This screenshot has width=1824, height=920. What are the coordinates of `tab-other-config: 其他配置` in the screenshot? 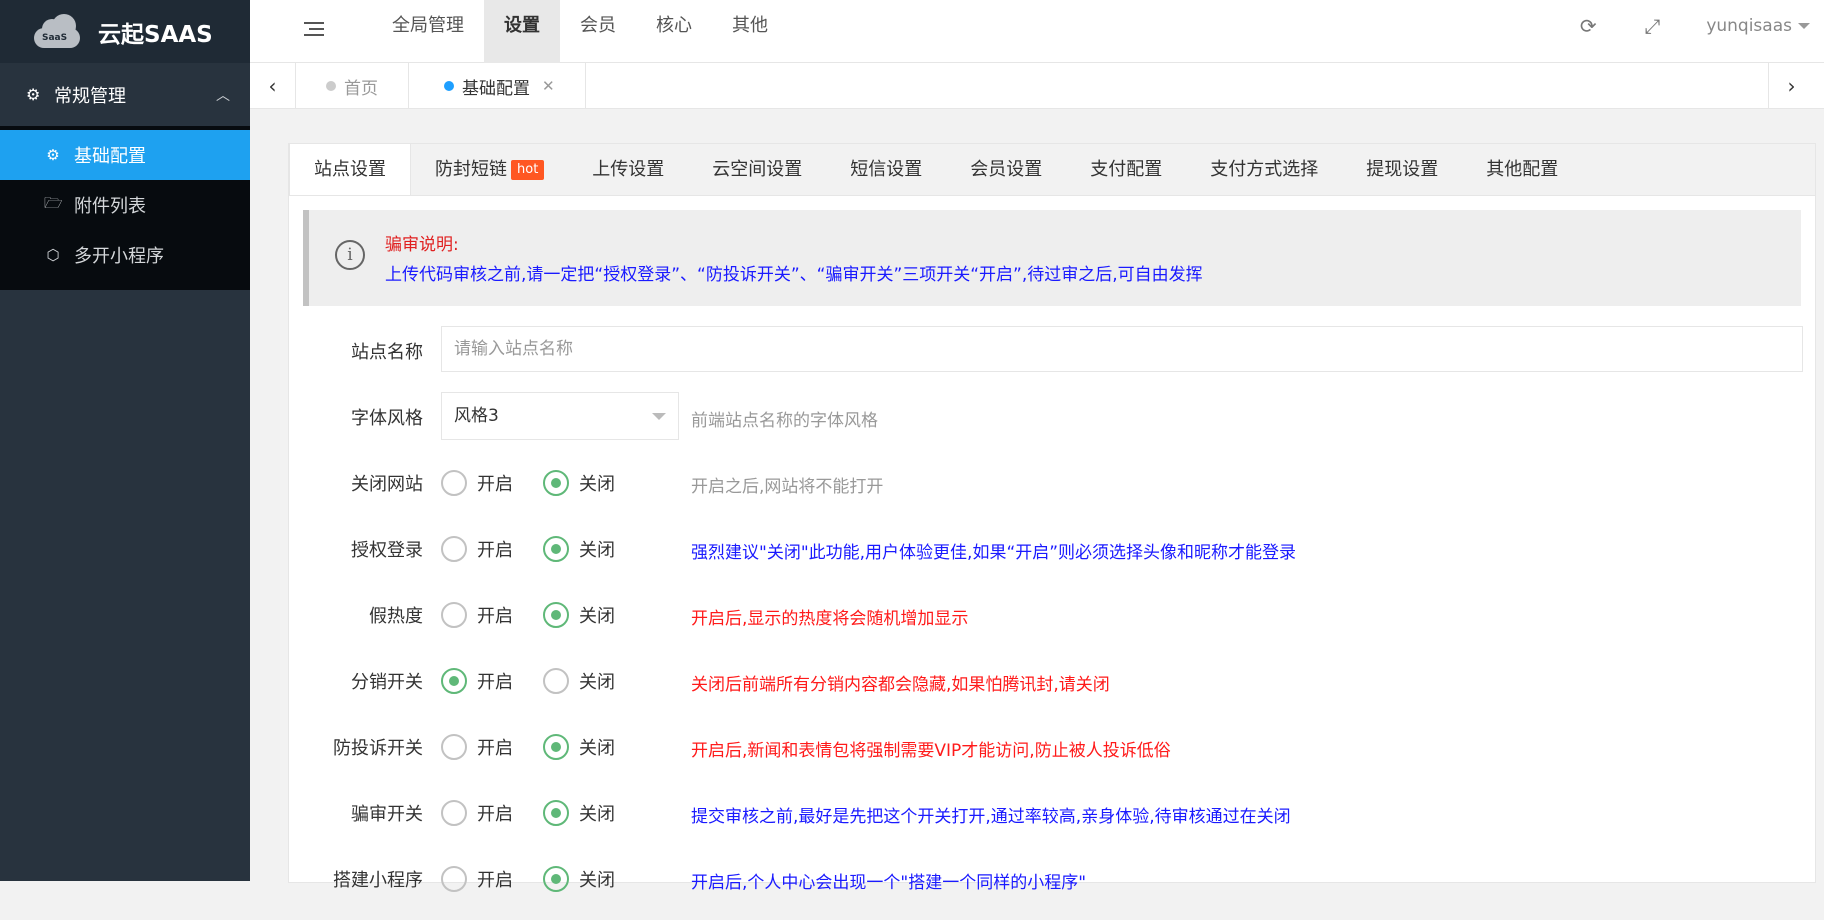 It's located at (1522, 169).